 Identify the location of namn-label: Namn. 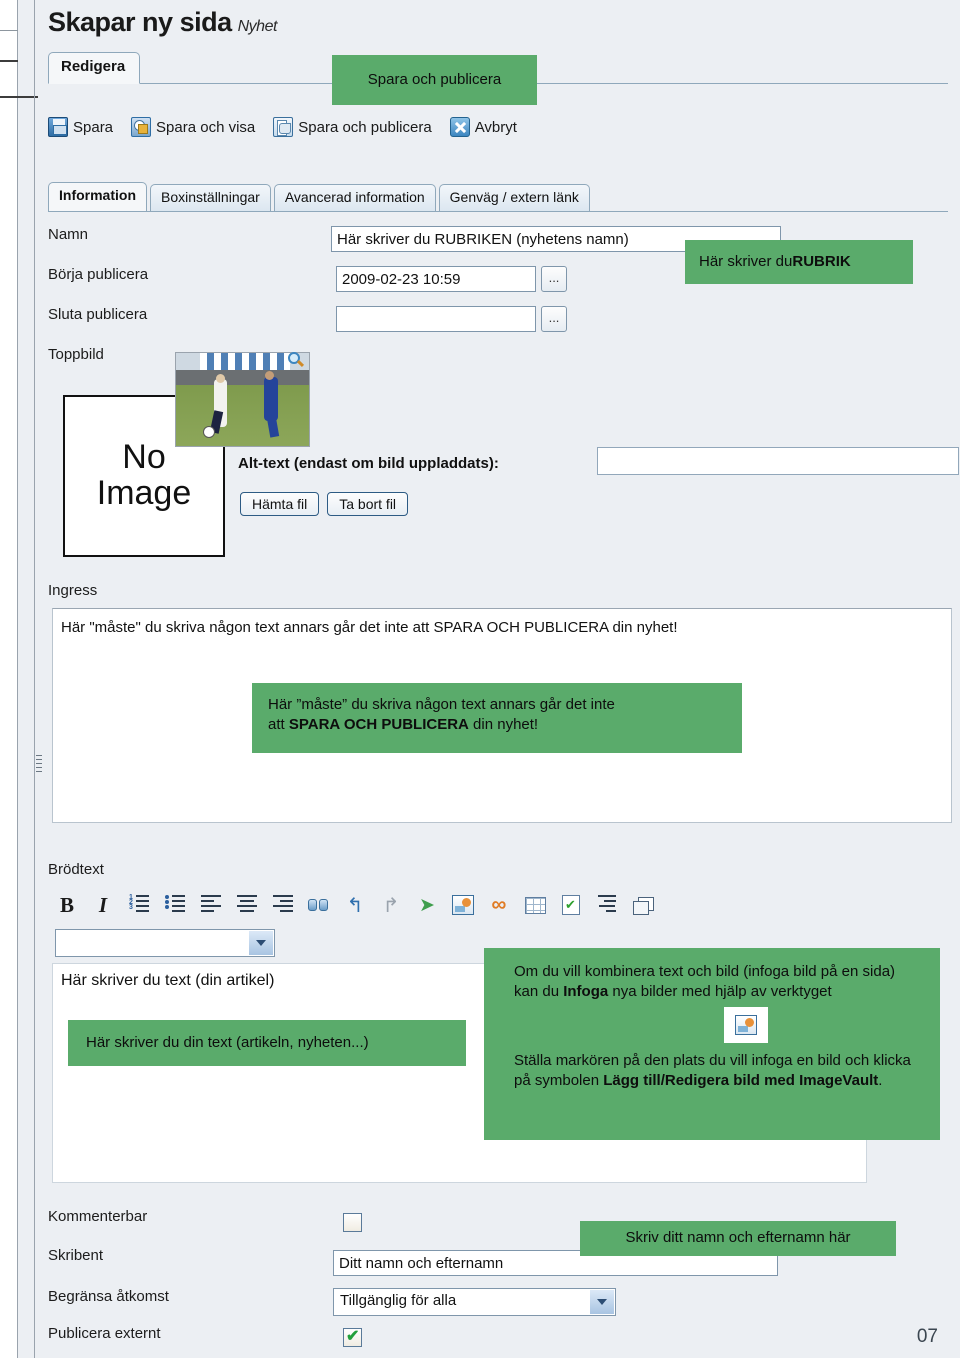
(68, 234).